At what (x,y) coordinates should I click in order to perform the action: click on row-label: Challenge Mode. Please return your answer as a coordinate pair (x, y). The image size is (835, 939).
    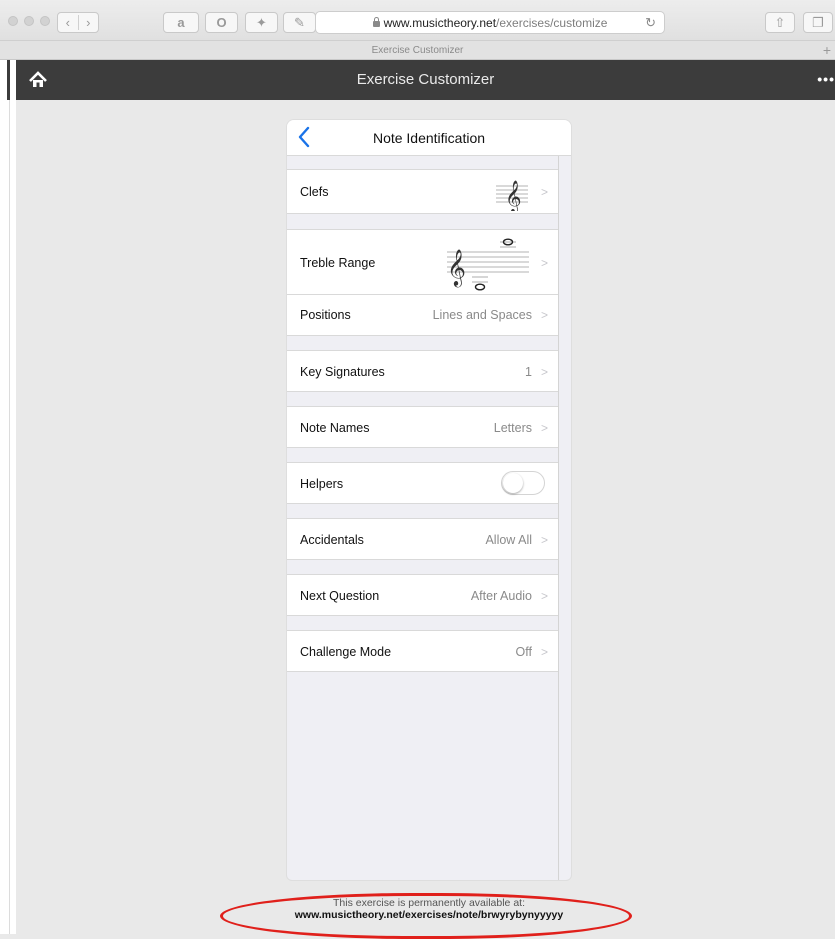
    Looking at the image, I should click on (346, 652).